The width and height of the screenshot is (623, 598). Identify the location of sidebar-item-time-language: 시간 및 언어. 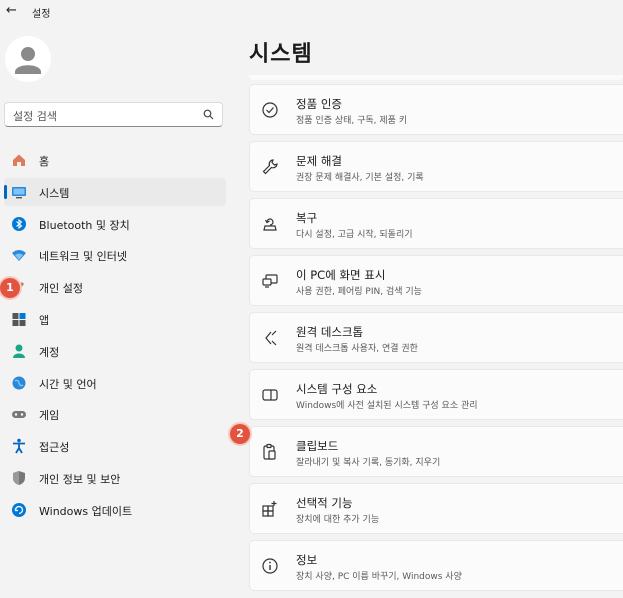
(115, 383).